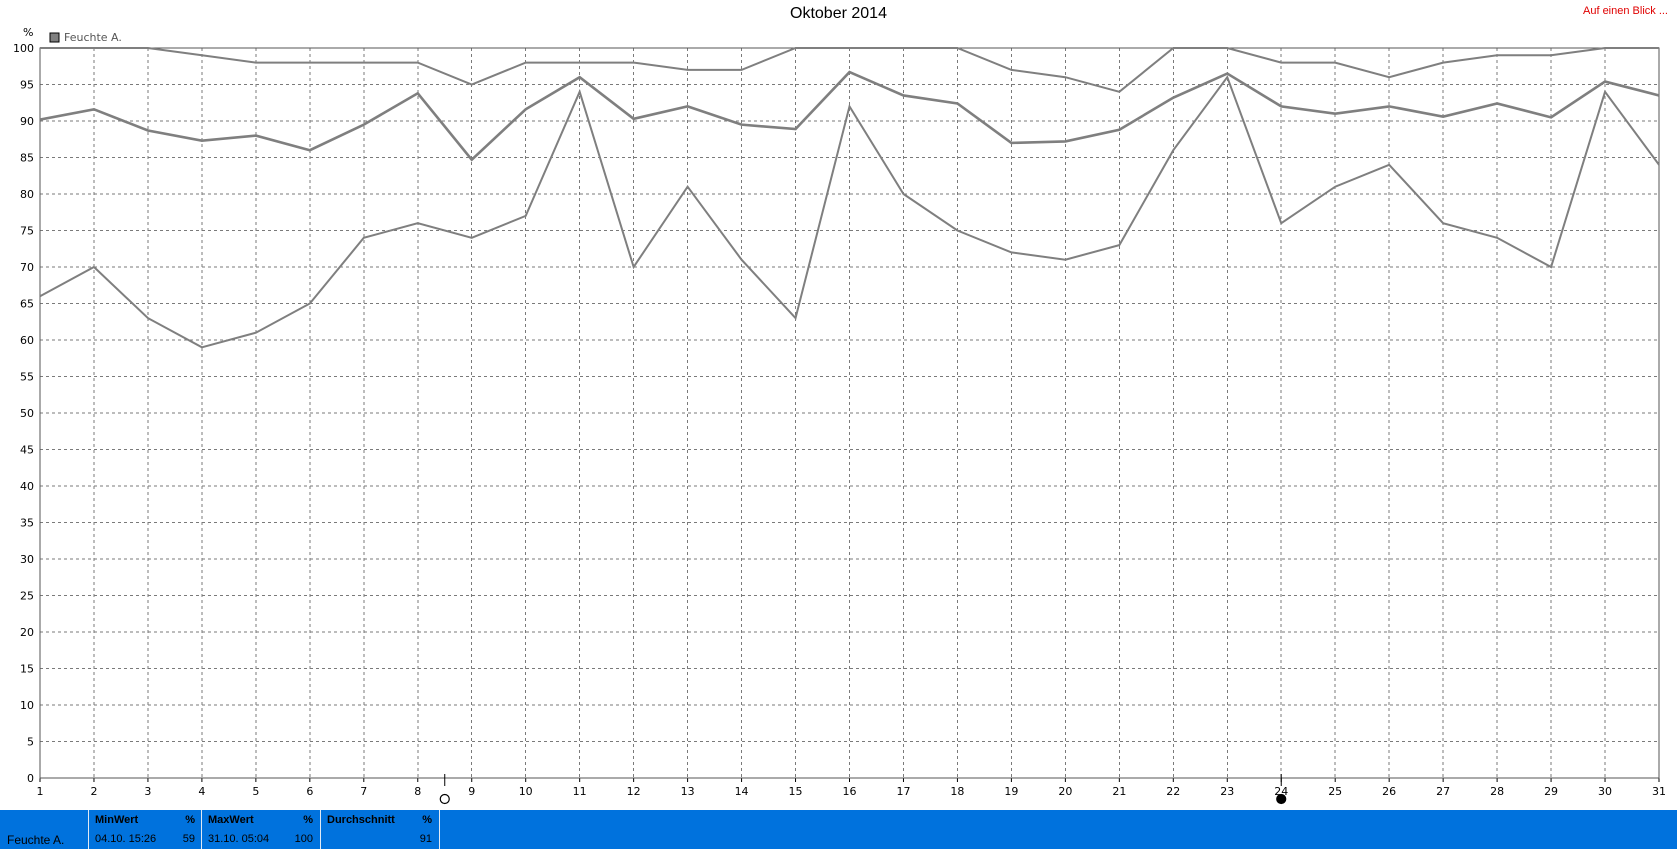 The image size is (1677, 849). What do you see at coordinates (27, 85) in the screenshot?
I see `y-tick-label: 95` at bounding box center [27, 85].